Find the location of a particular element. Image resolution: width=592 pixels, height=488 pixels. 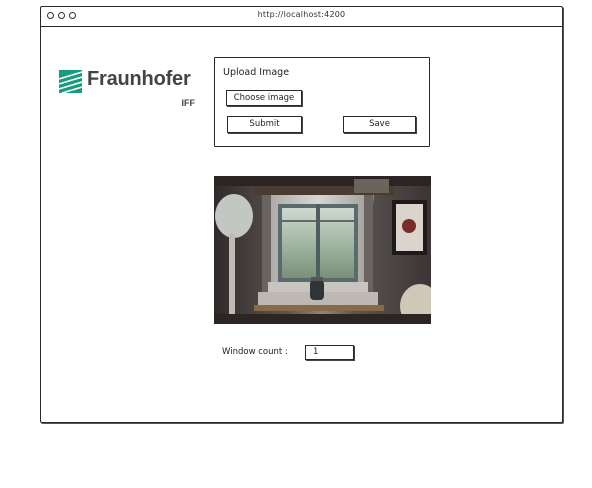

upload-title: Upload Image is located at coordinates (256, 72).